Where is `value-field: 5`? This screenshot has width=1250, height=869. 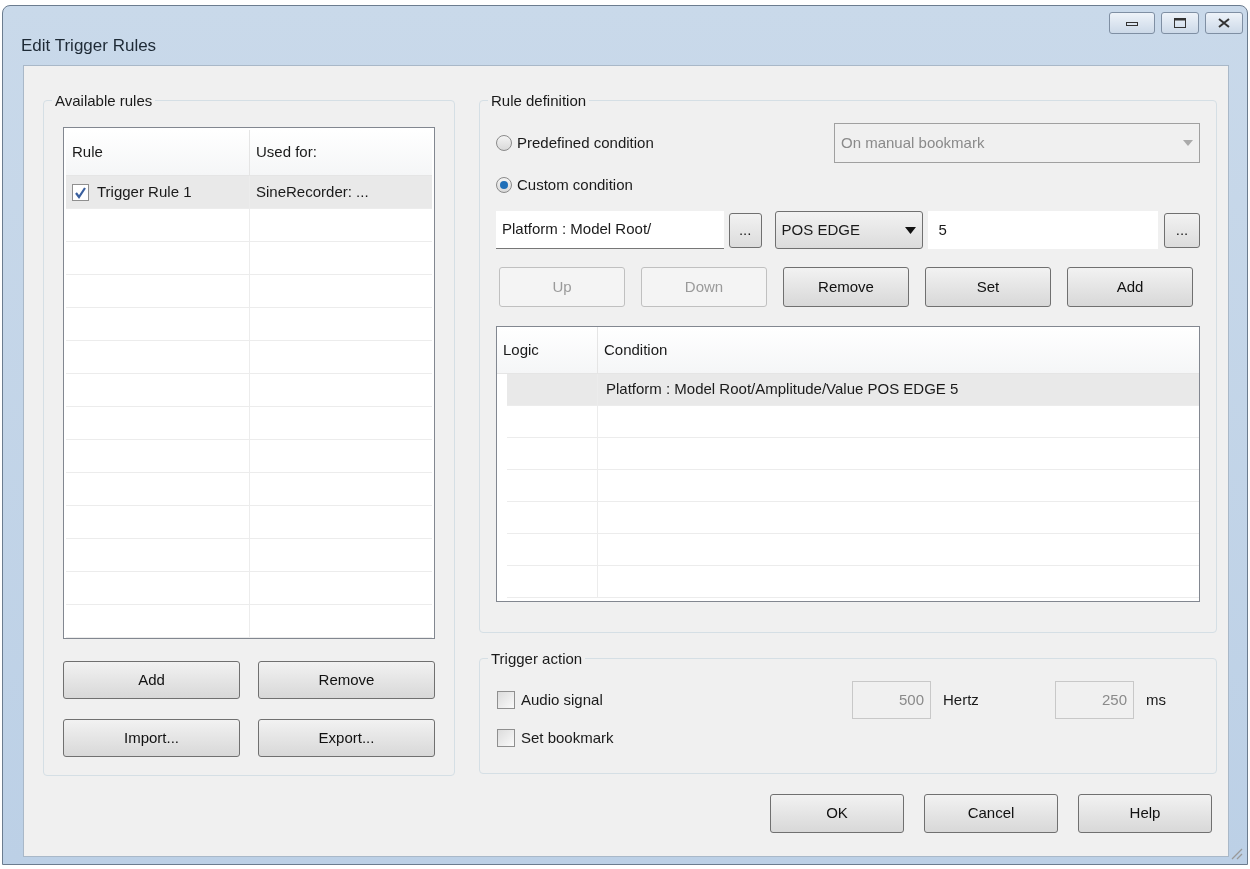 value-field: 5 is located at coordinates (1043, 230).